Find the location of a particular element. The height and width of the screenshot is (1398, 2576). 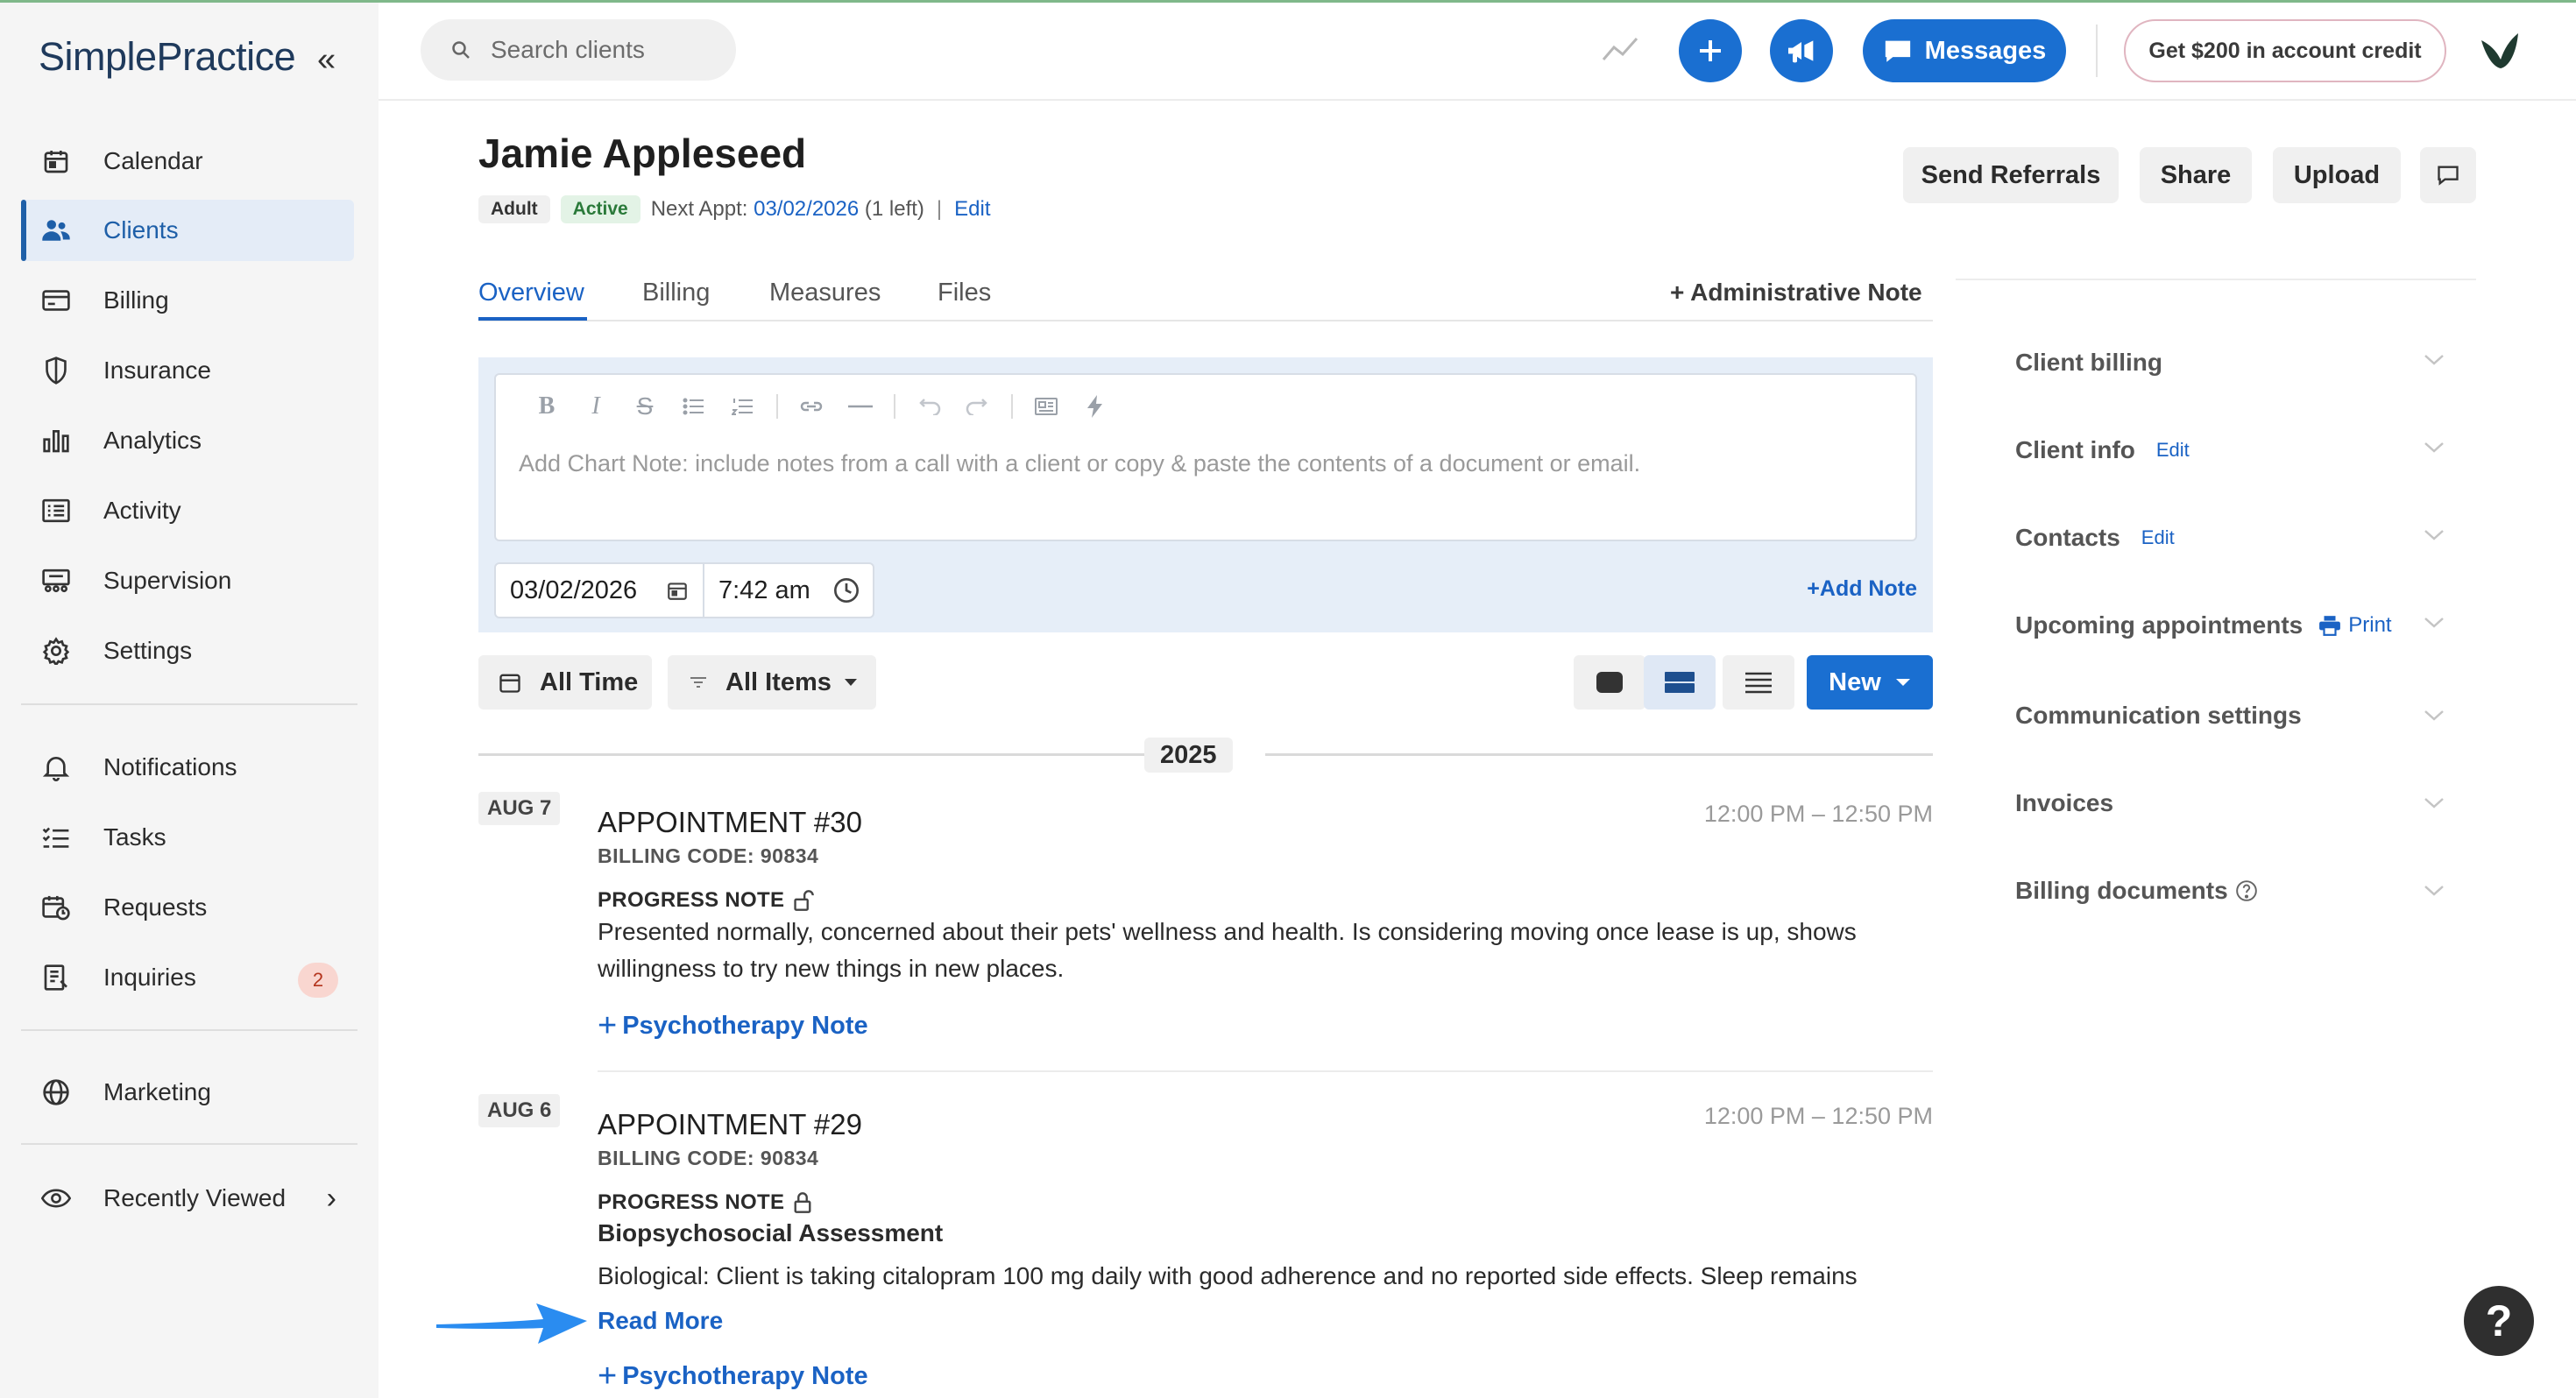

upload-button: Upload is located at coordinates (2337, 175).